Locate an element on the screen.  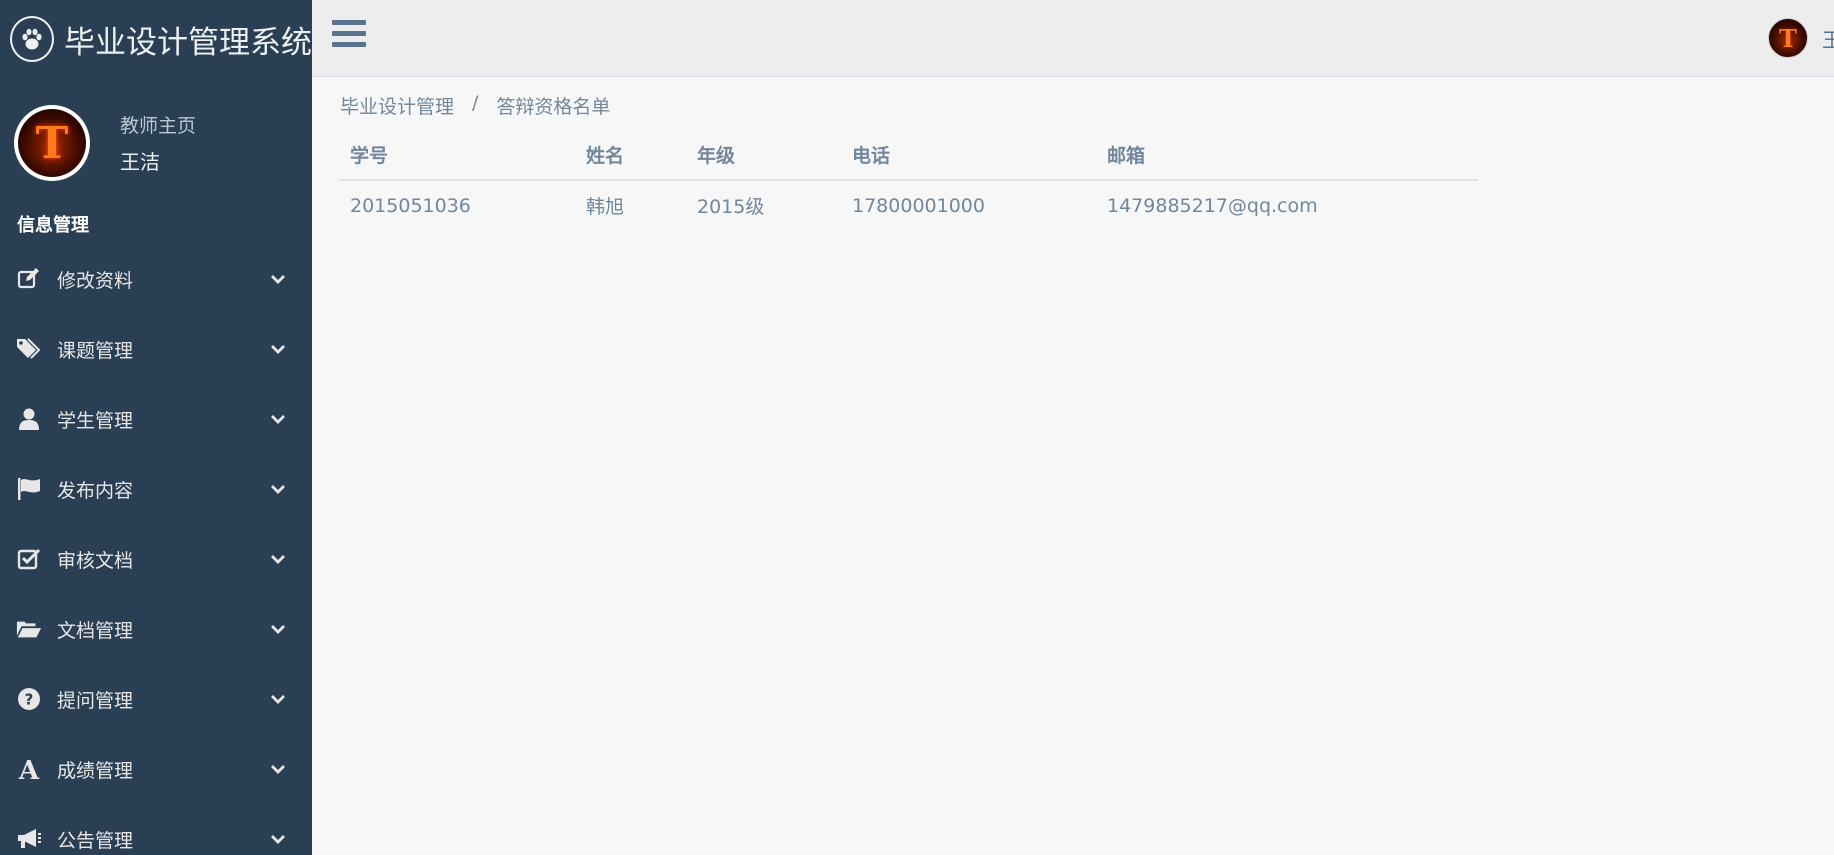
column-header-grade: 年级 is located at coordinates (764, 155).